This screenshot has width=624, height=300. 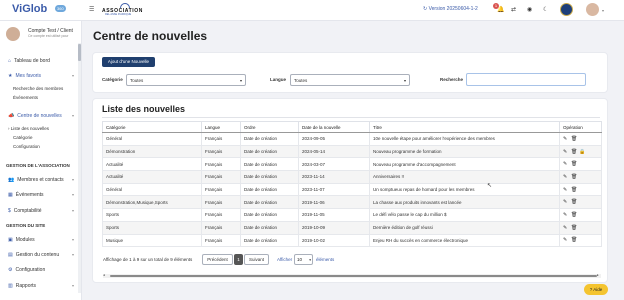 What do you see at coordinates (464, 127) in the screenshot?
I see `column-header-title: Titre` at bounding box center [464, 127].